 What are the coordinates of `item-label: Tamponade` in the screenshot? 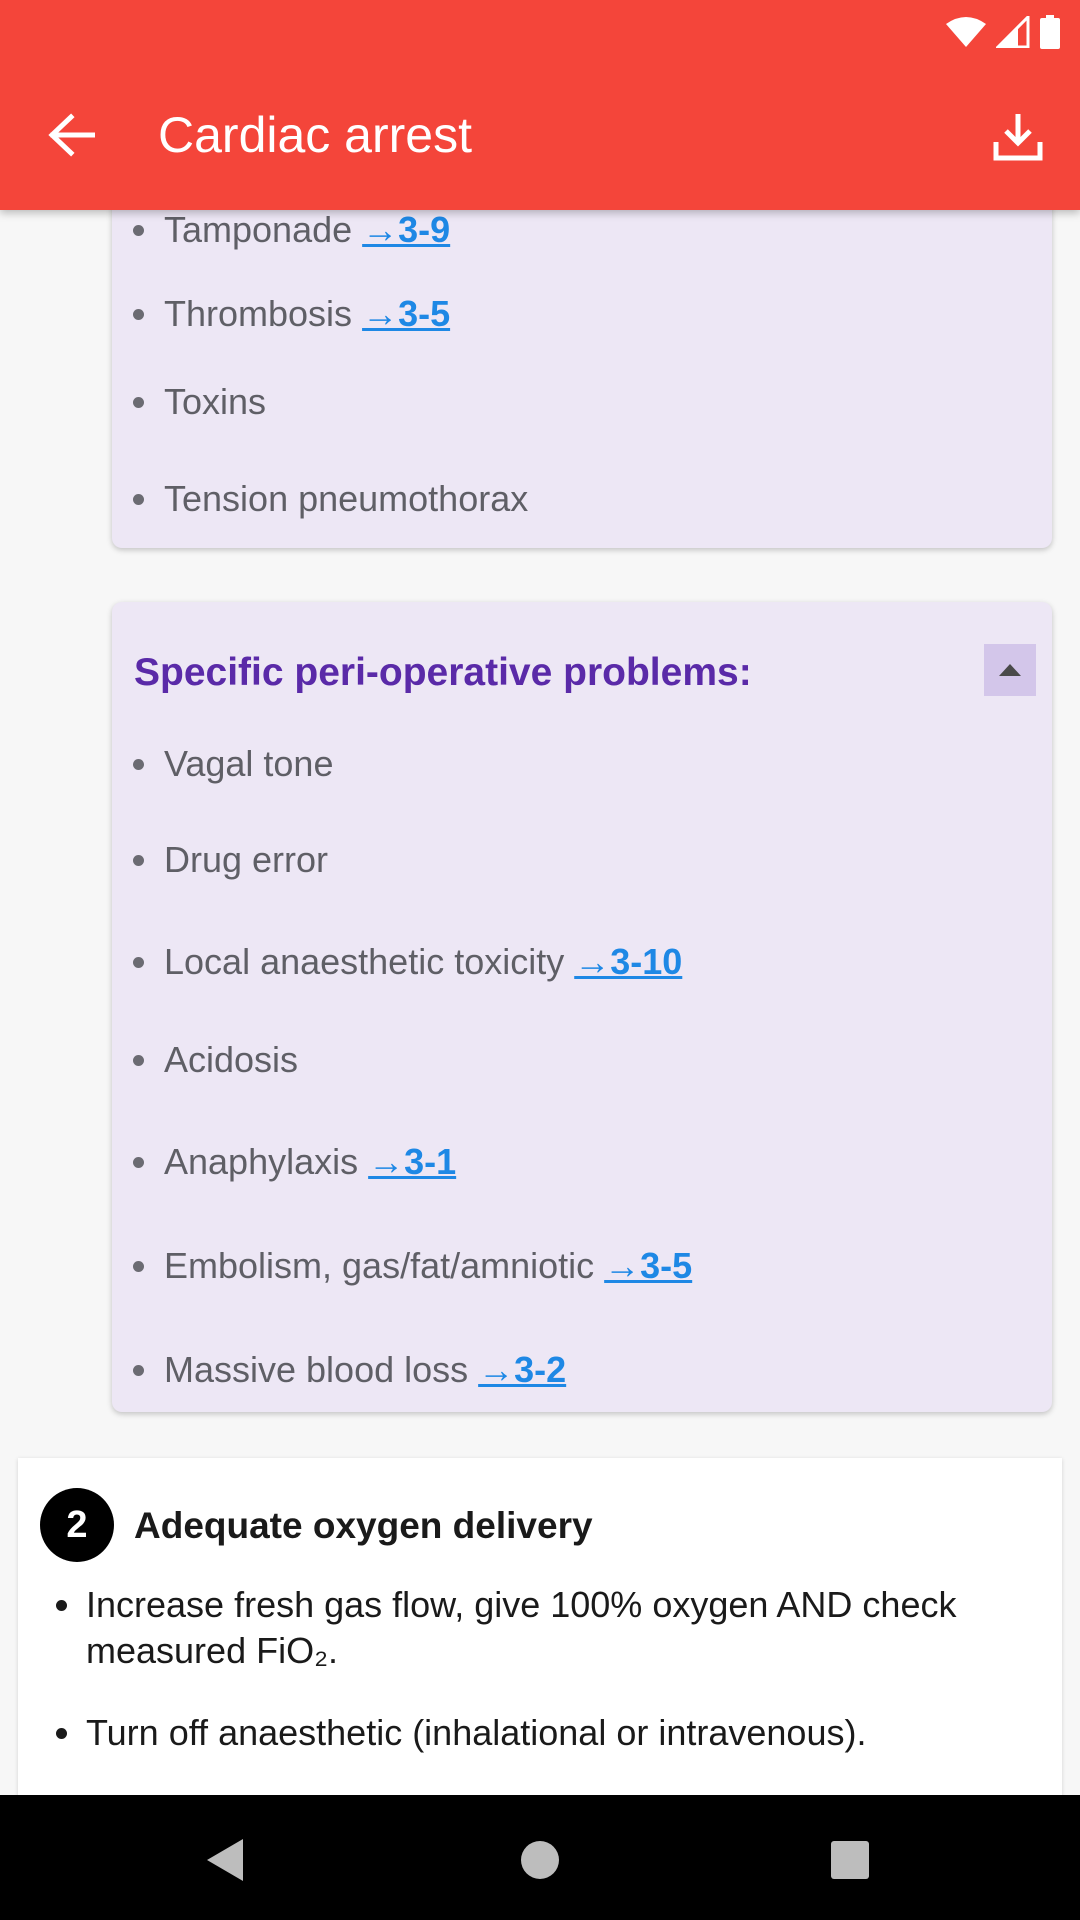 It's located at (258, 230).